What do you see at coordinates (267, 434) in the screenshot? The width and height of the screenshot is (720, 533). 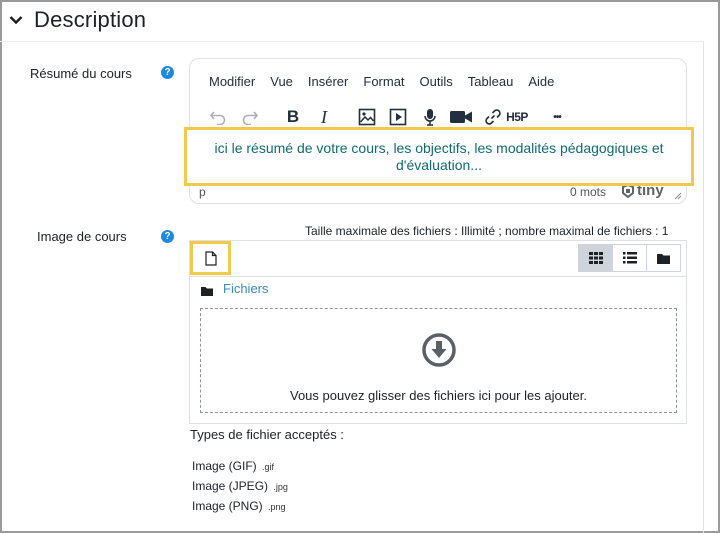 I see `accepted-types-label: Types de fichier acceptés :` at bounding box center [267, 434].